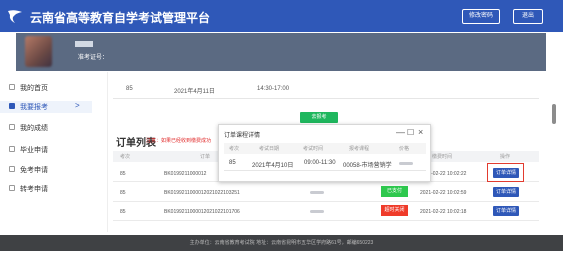 The image size is (563, 261). I want to click on sidebar-item-register-exam: 我要报考 >, so click(46, 107).